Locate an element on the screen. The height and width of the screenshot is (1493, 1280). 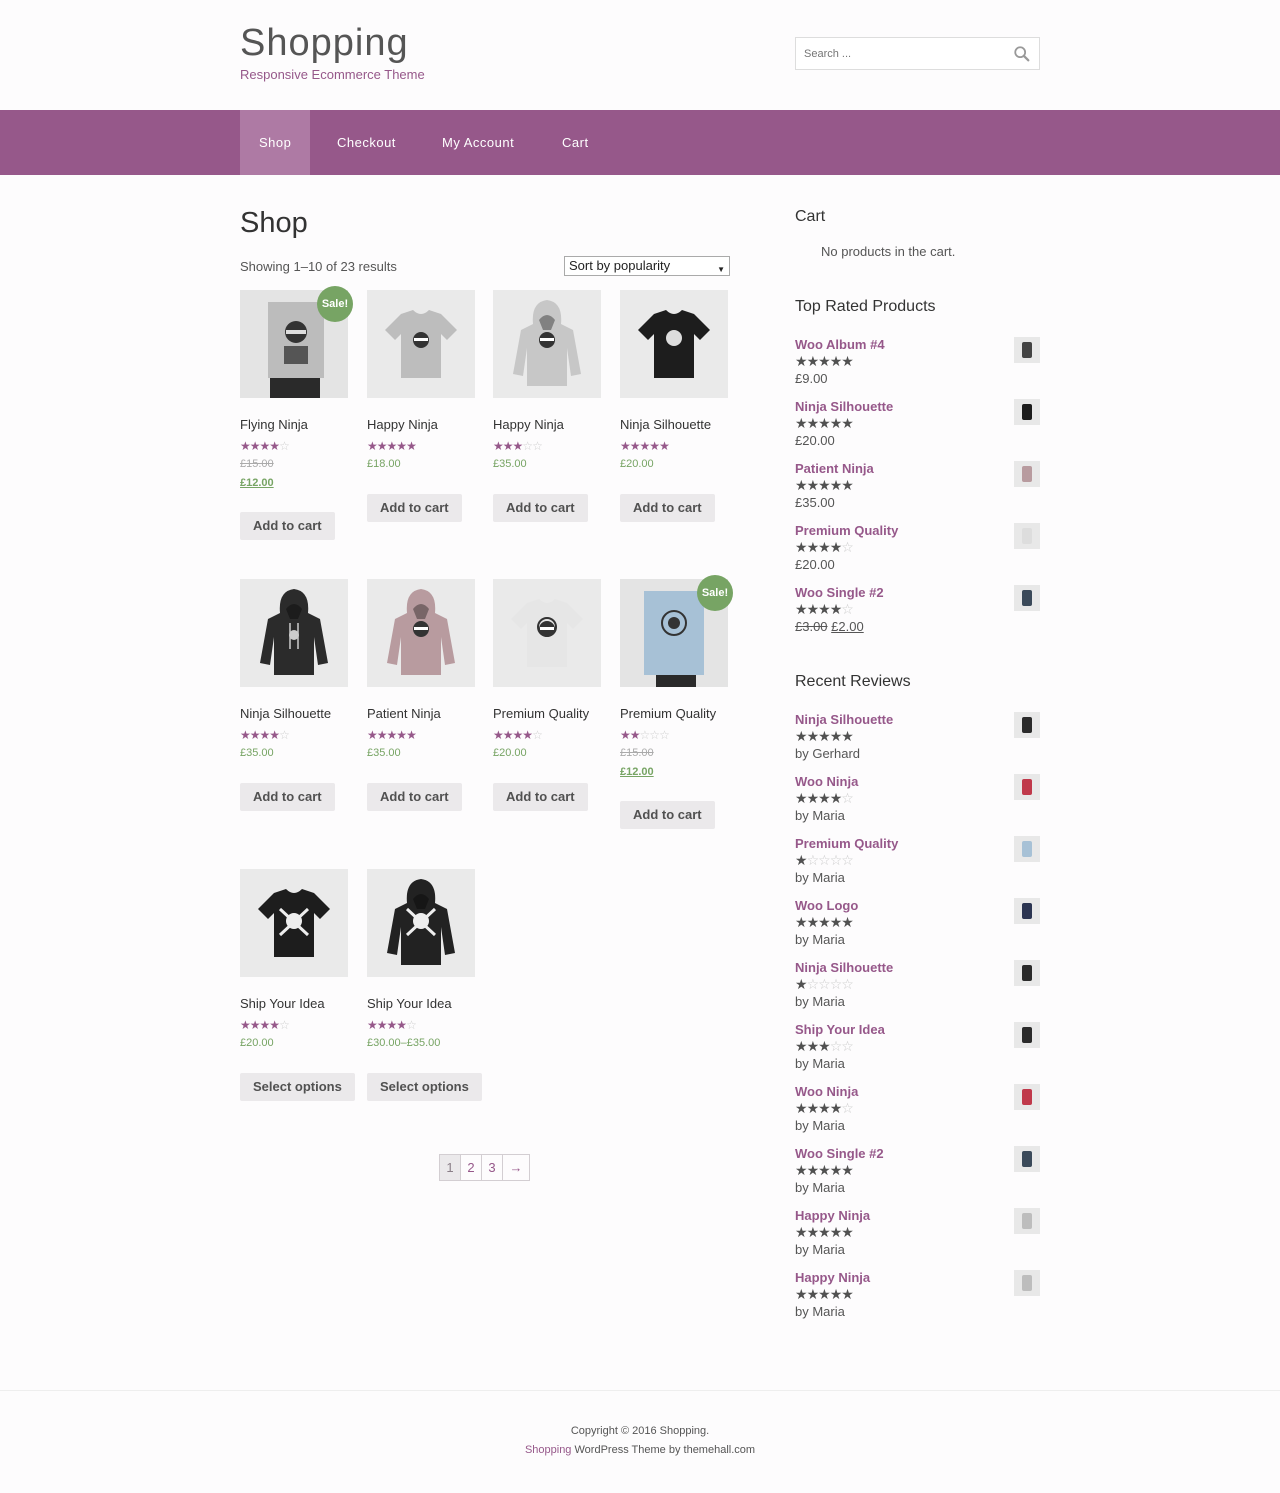
site-tagline: Responsive Ecommerce Theme is located at coordinates (332, 74).